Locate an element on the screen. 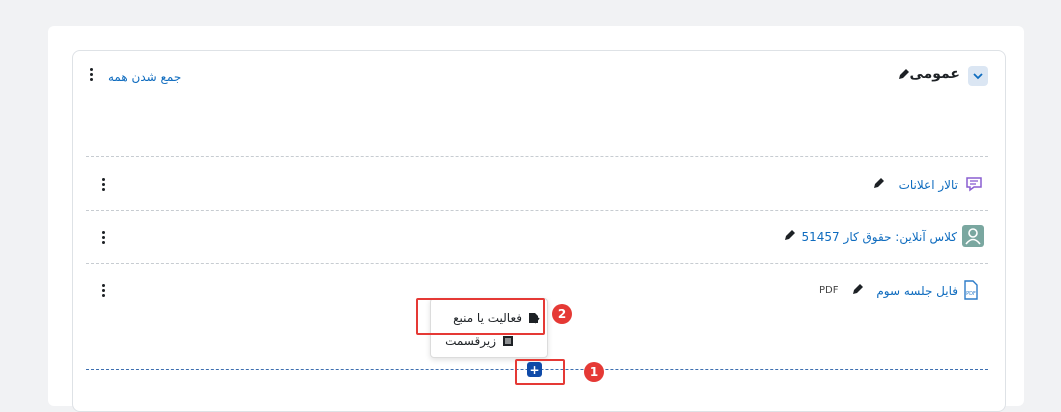  step-marker-2: 2 is located at coordinates (562, 314).